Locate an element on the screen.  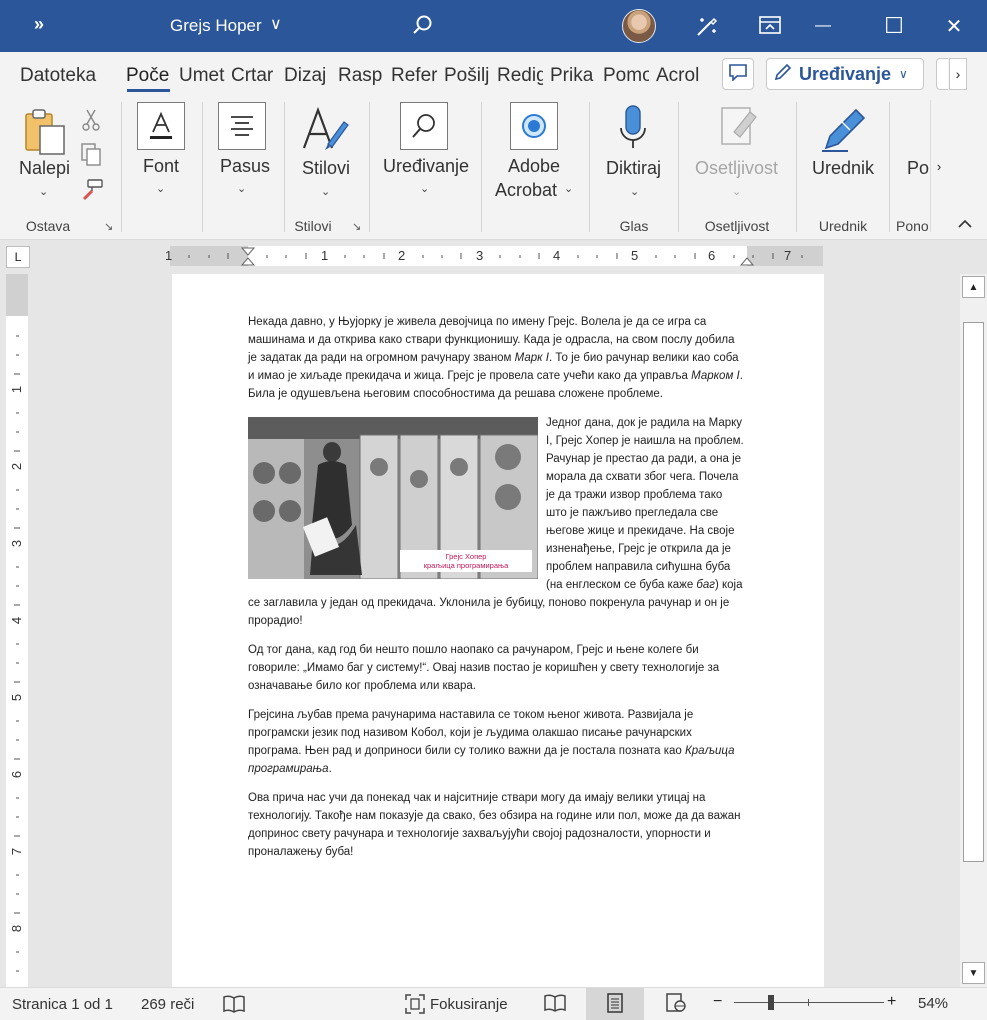
ruler-number: 2 is located at coordinates (402, 255).